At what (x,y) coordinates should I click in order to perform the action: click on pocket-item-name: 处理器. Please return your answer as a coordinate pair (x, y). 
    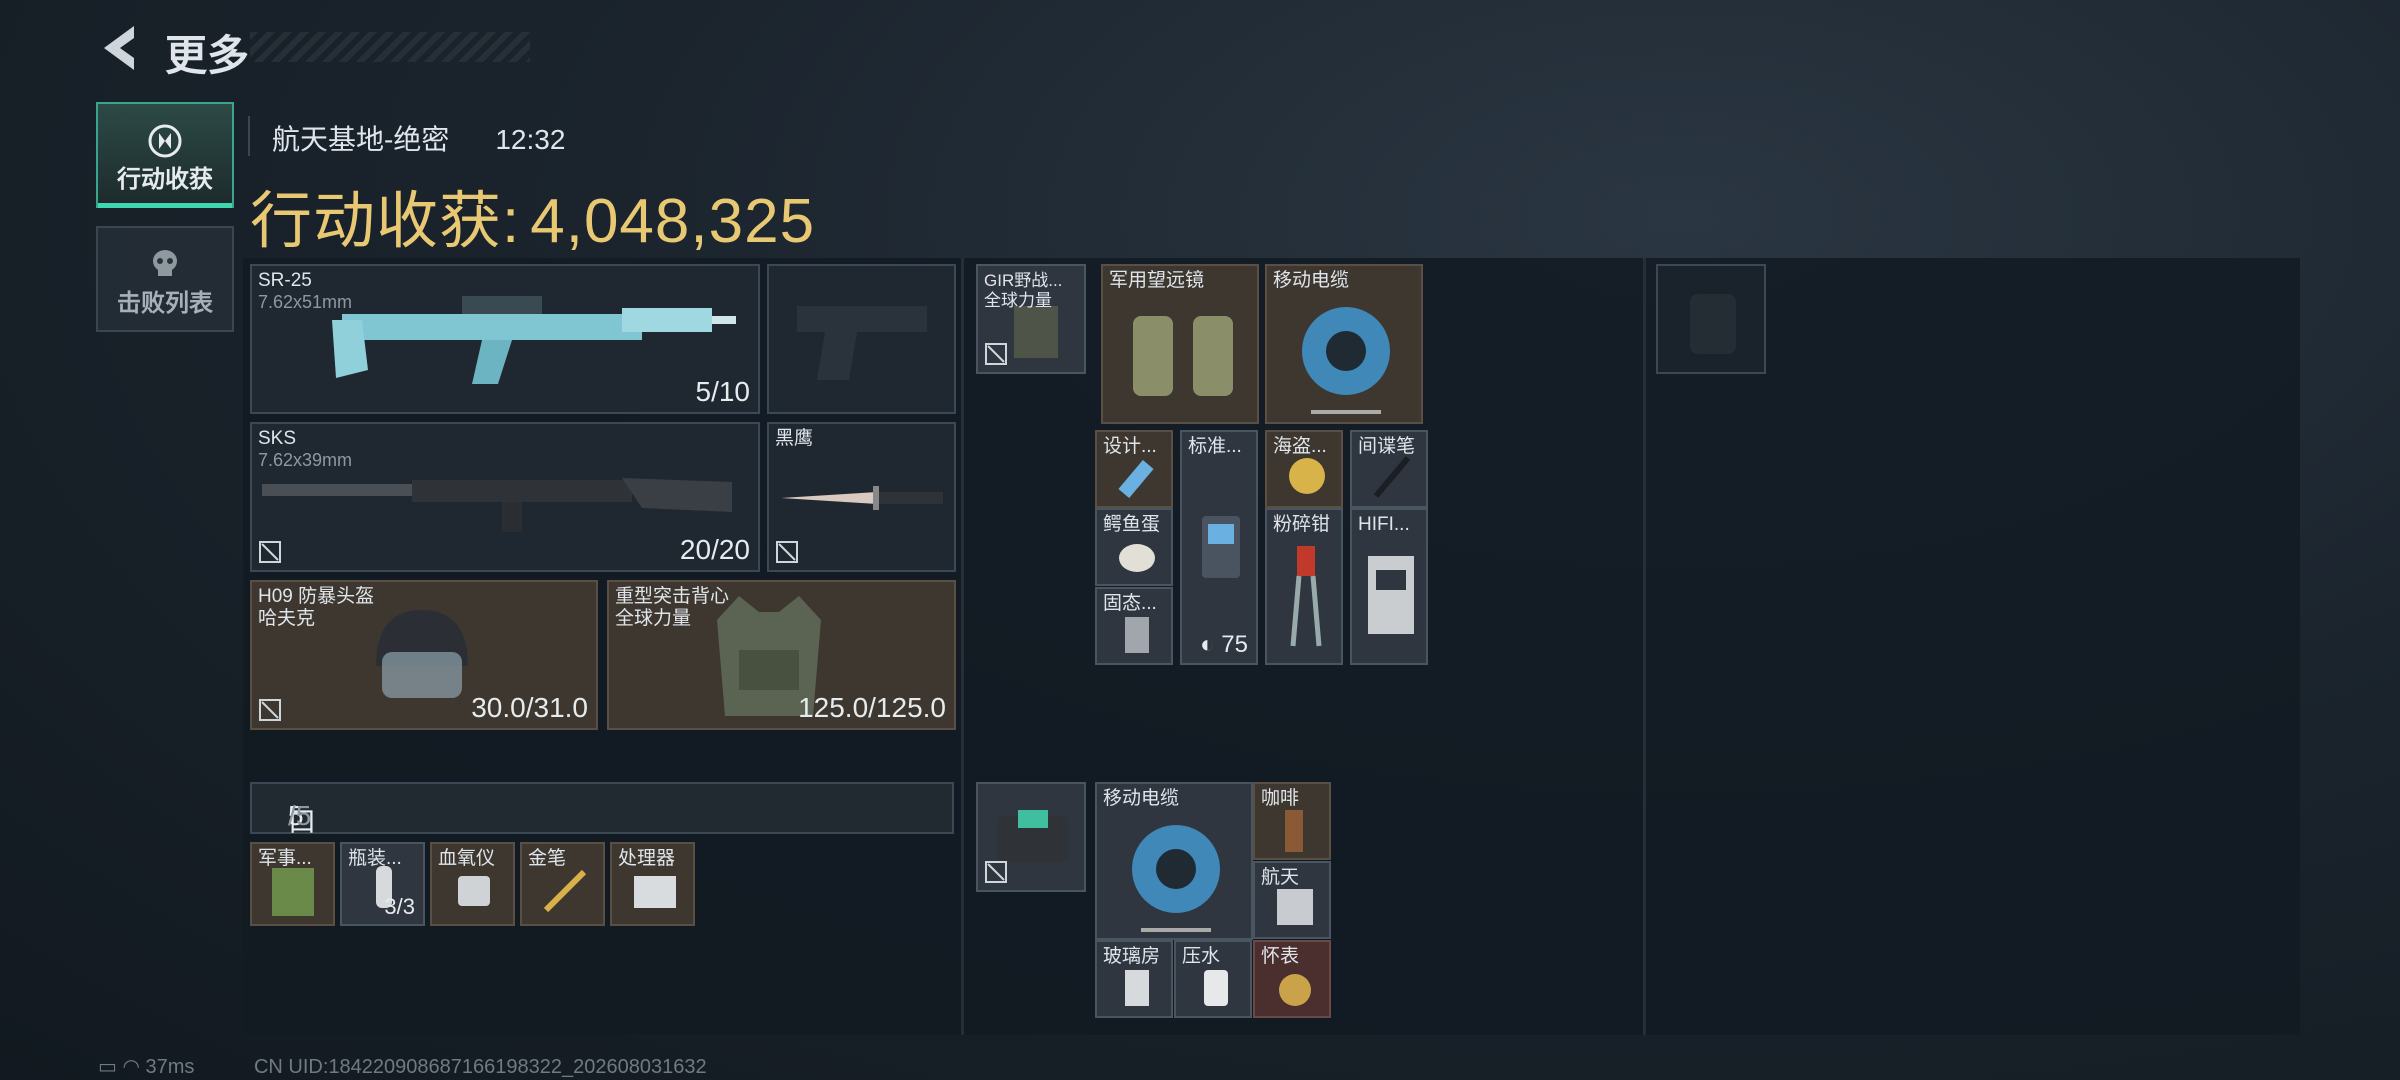
    Looking at the image, I should click on (647, 858).